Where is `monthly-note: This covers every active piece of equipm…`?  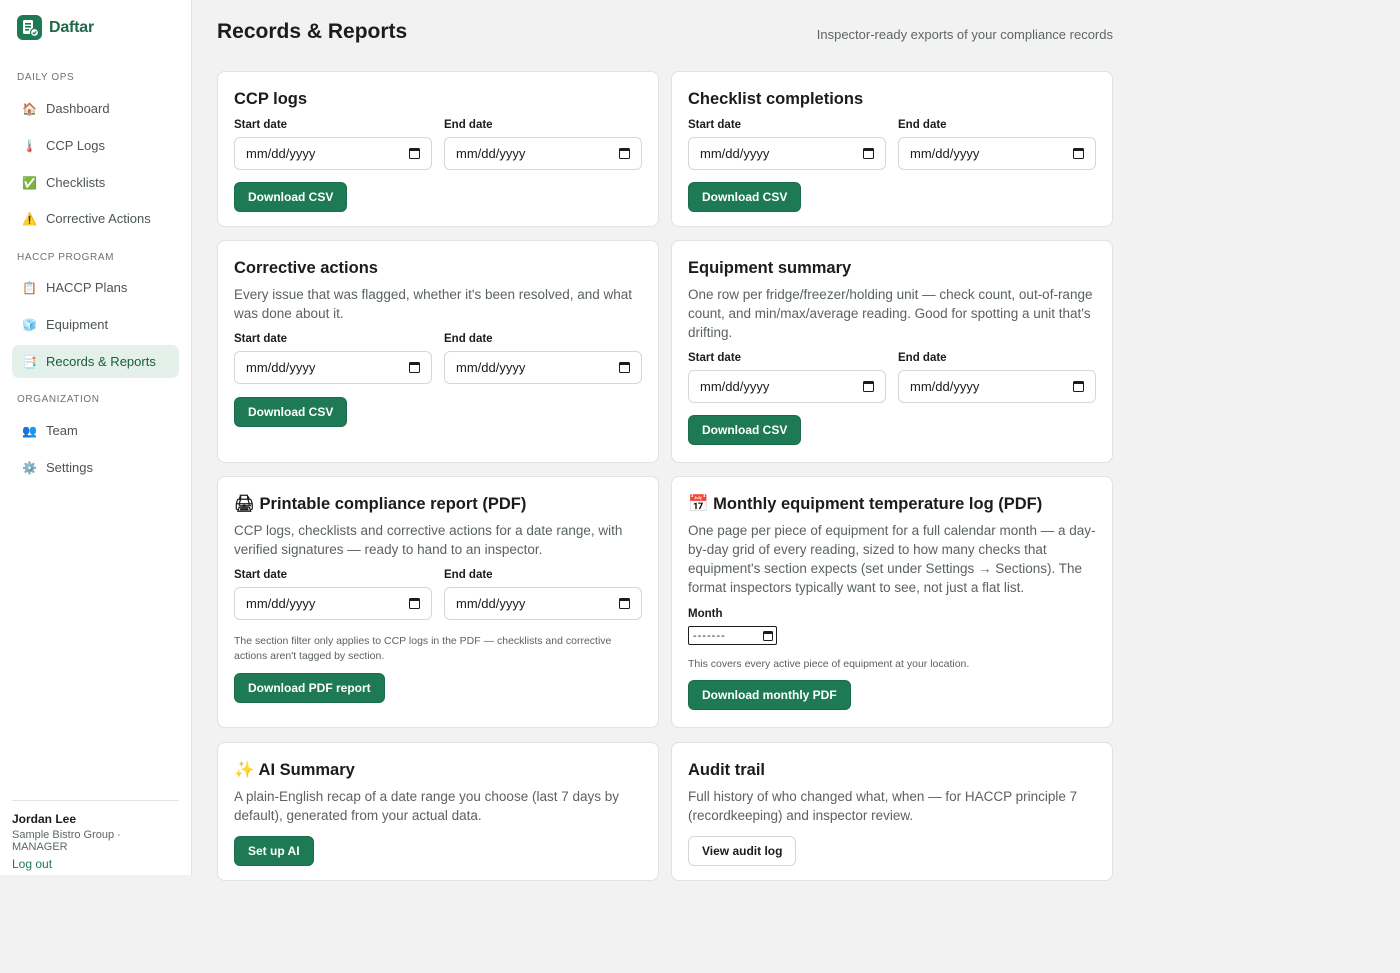 monthly-note: This covers every active piece of equipm… is located at coordinates (829, 664).